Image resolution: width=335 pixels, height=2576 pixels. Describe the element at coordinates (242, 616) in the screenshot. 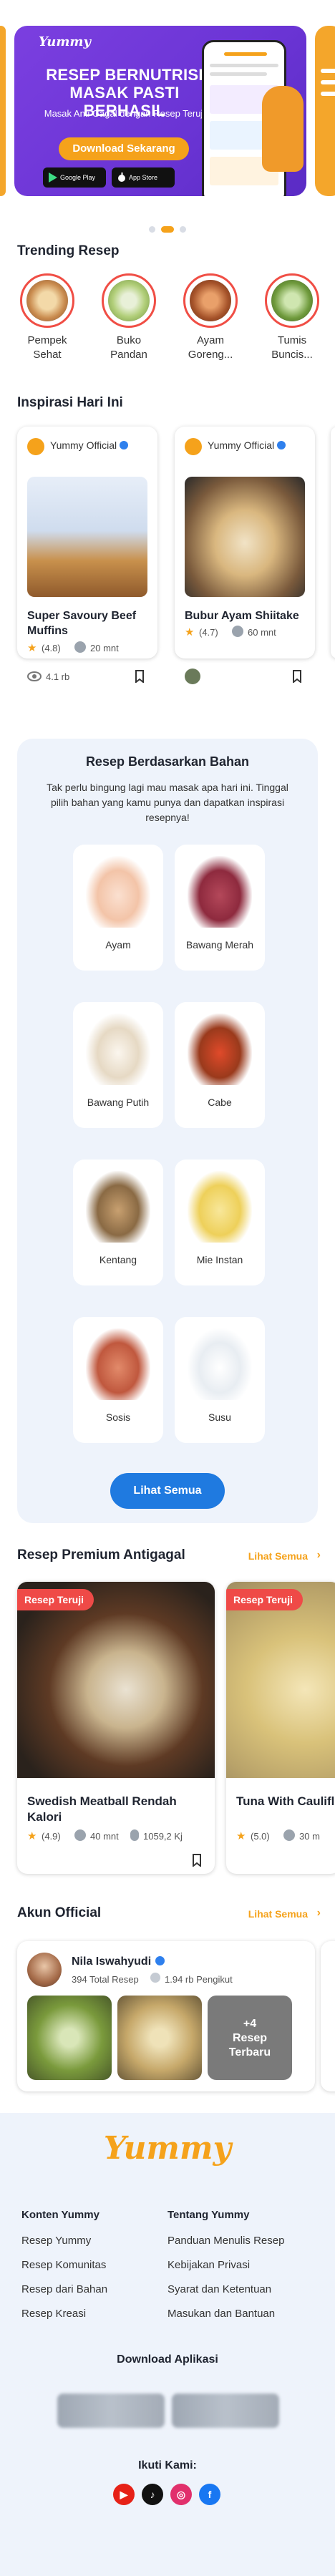

I see `recipe-name: Bubur Ayam Shiitake` at that location.